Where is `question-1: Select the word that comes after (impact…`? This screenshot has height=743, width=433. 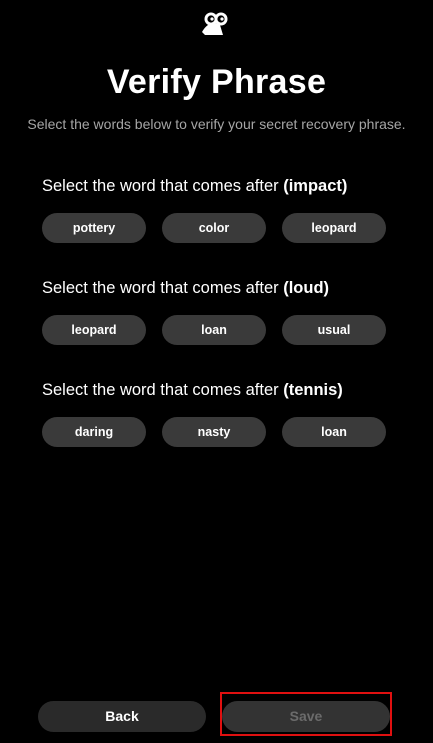 question-1: Select the word that comes after (impact… is located at coordinates (227, 209).